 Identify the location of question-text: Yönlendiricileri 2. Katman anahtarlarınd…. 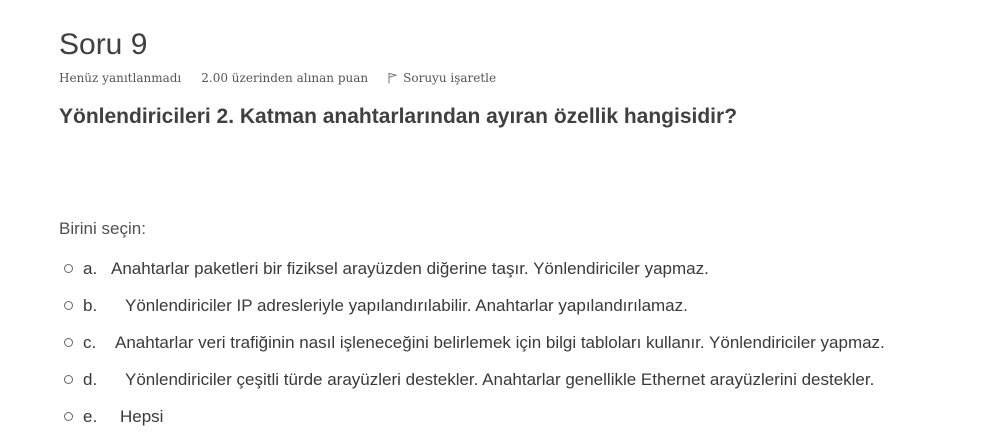
(398, 116).